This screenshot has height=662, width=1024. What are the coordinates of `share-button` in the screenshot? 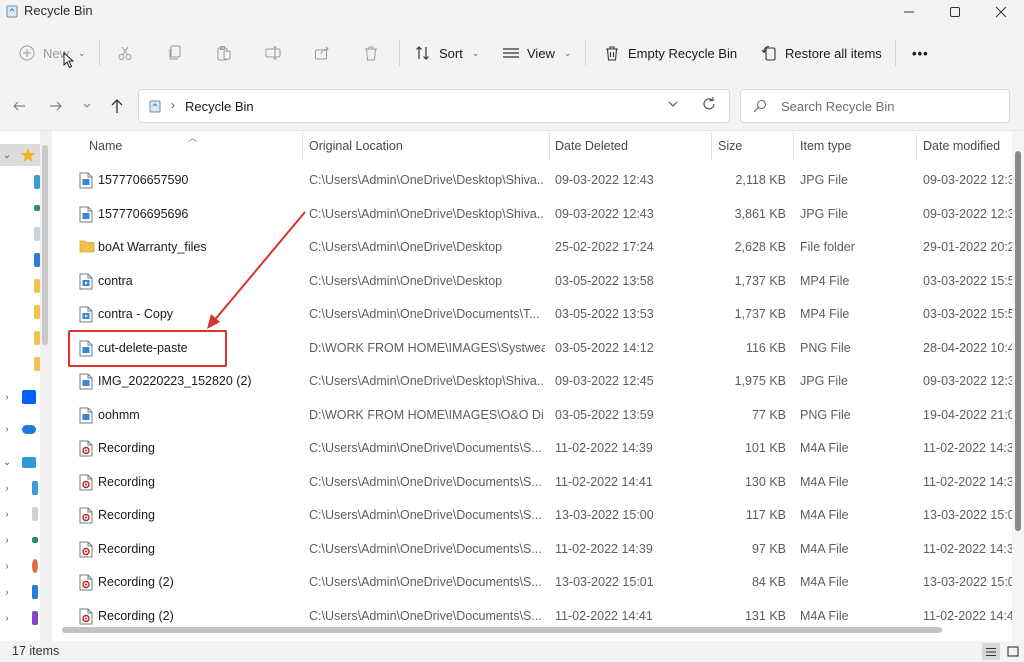 It's located at (322, 53).